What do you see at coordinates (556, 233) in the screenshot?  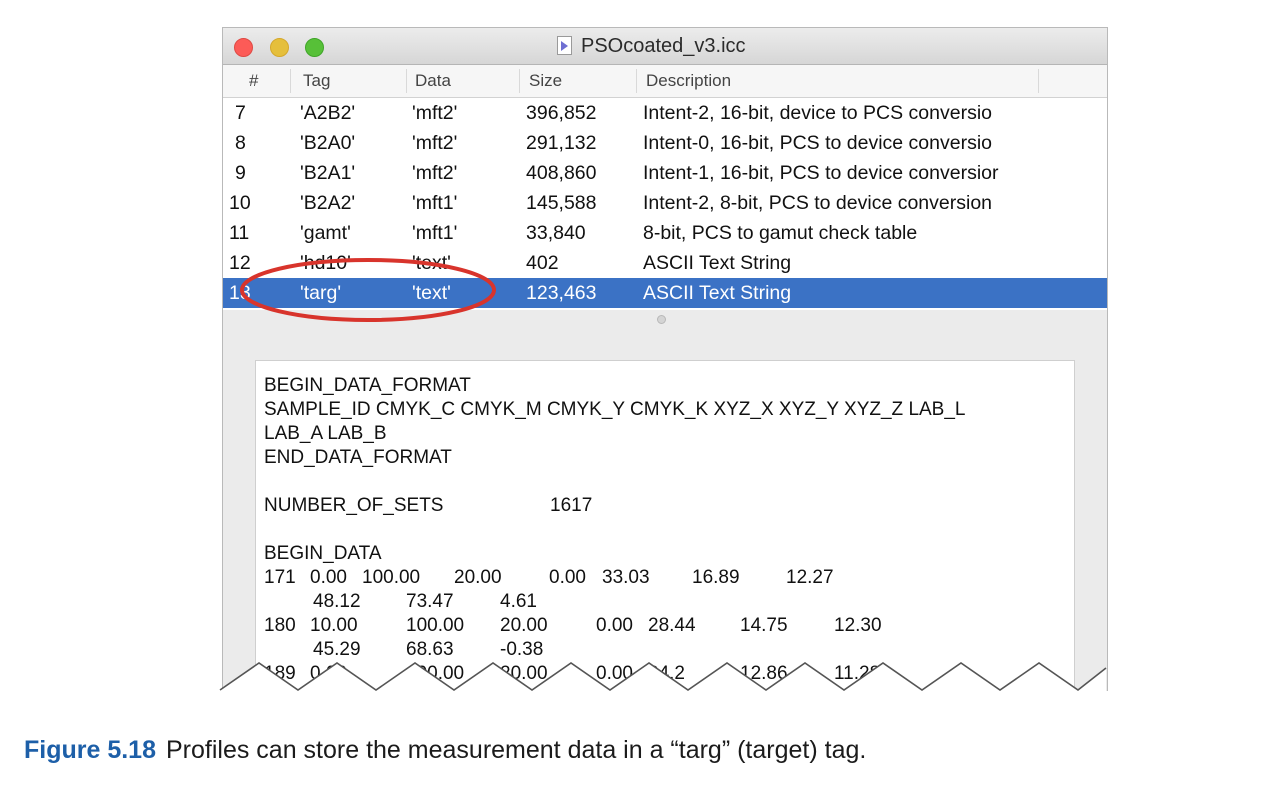 I see `cell-size: 33,840` at bounding box center [556, 233].